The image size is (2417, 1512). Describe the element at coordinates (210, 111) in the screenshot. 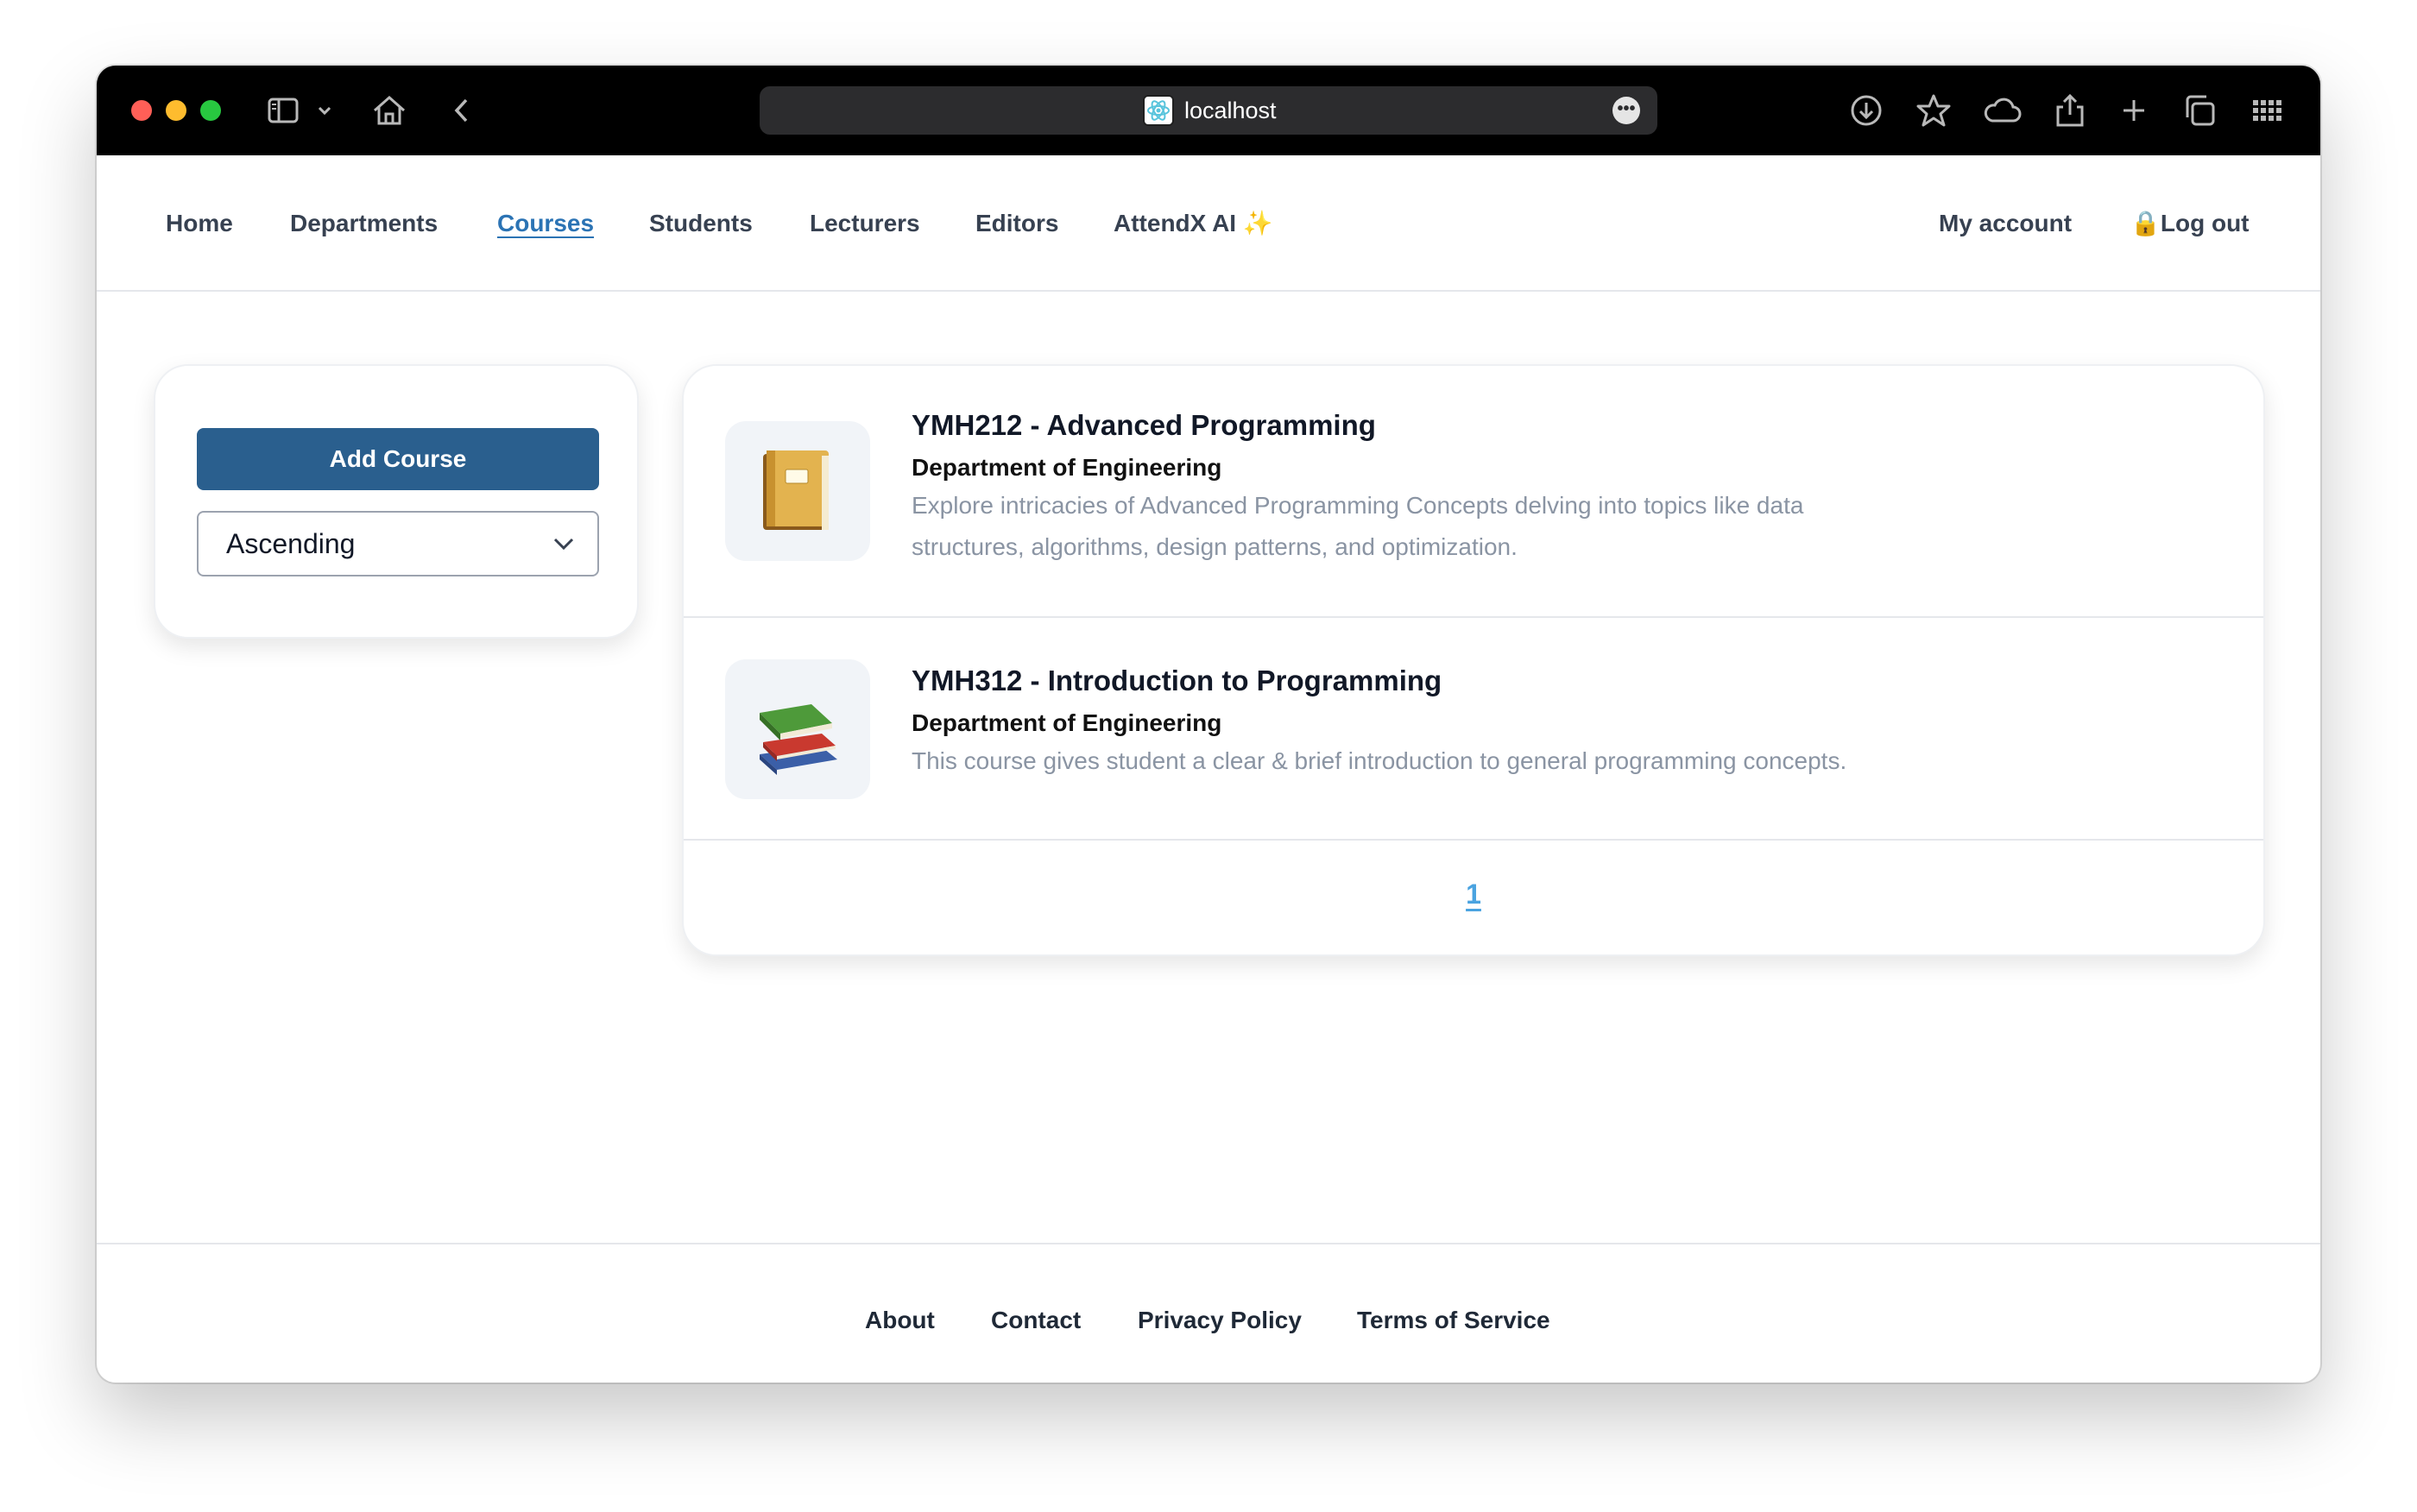

I see `maximize-window-button` at that location.